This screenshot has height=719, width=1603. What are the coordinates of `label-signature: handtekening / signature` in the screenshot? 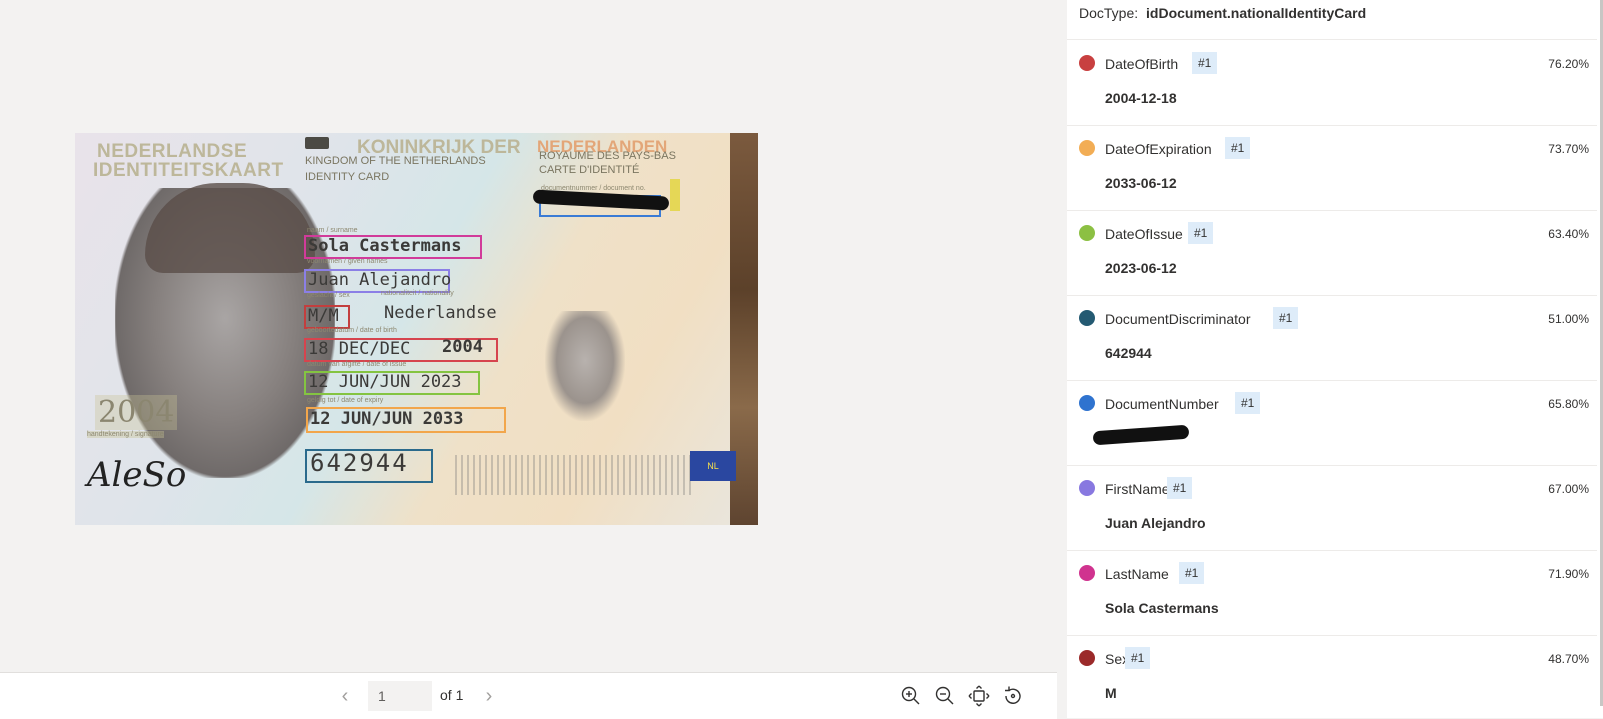 It's located at (125, 434).